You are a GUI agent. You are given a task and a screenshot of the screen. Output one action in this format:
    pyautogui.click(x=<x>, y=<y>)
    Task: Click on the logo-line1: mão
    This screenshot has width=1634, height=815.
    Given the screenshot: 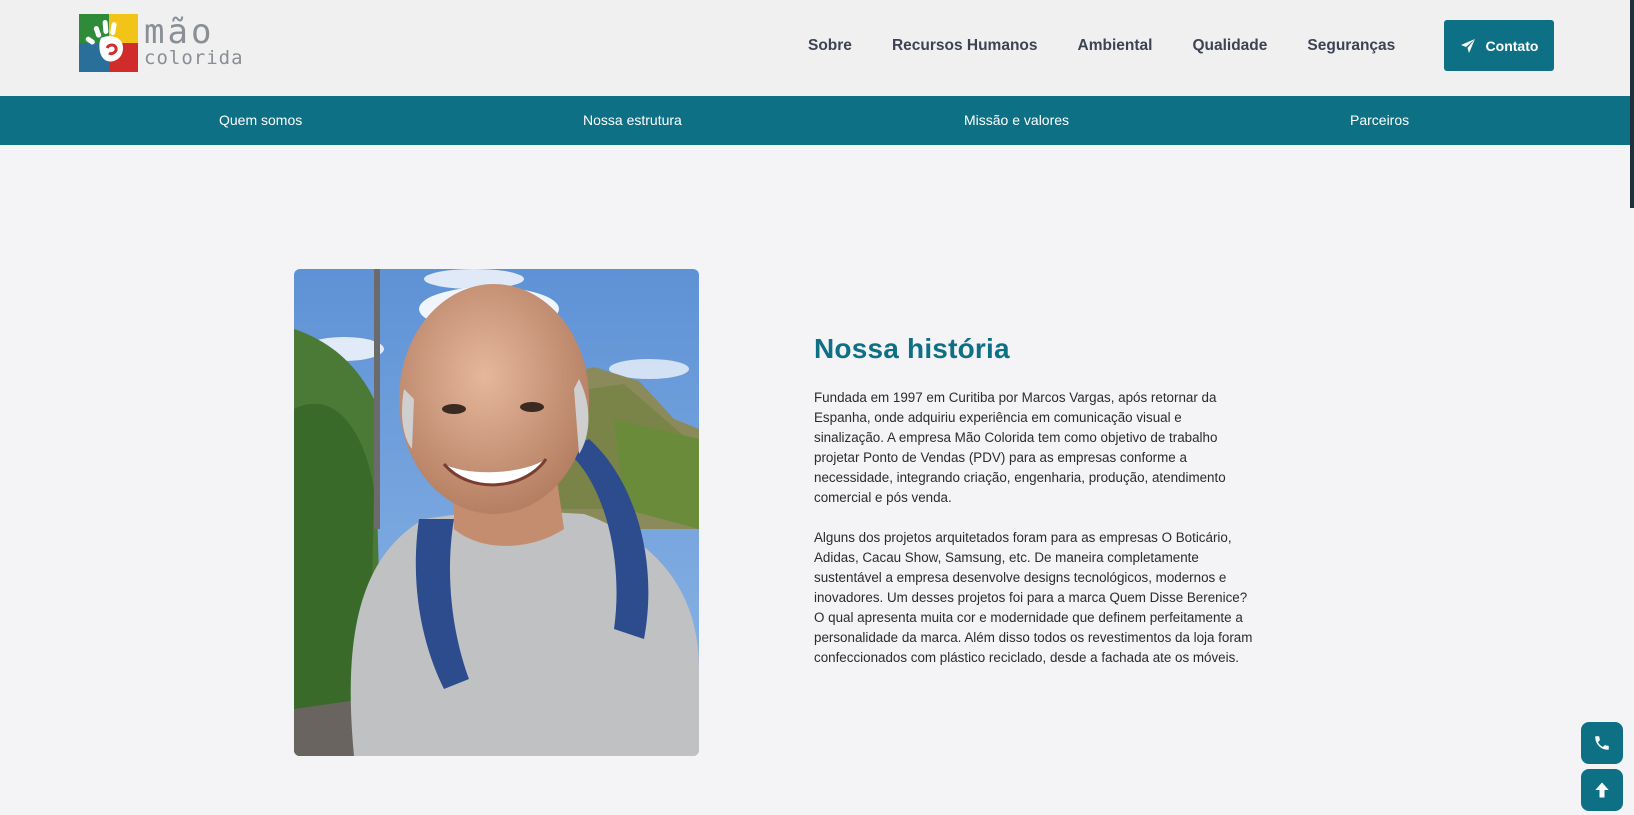 What is the action you would take?
    pyautogui.click(x=179, y=31)
    